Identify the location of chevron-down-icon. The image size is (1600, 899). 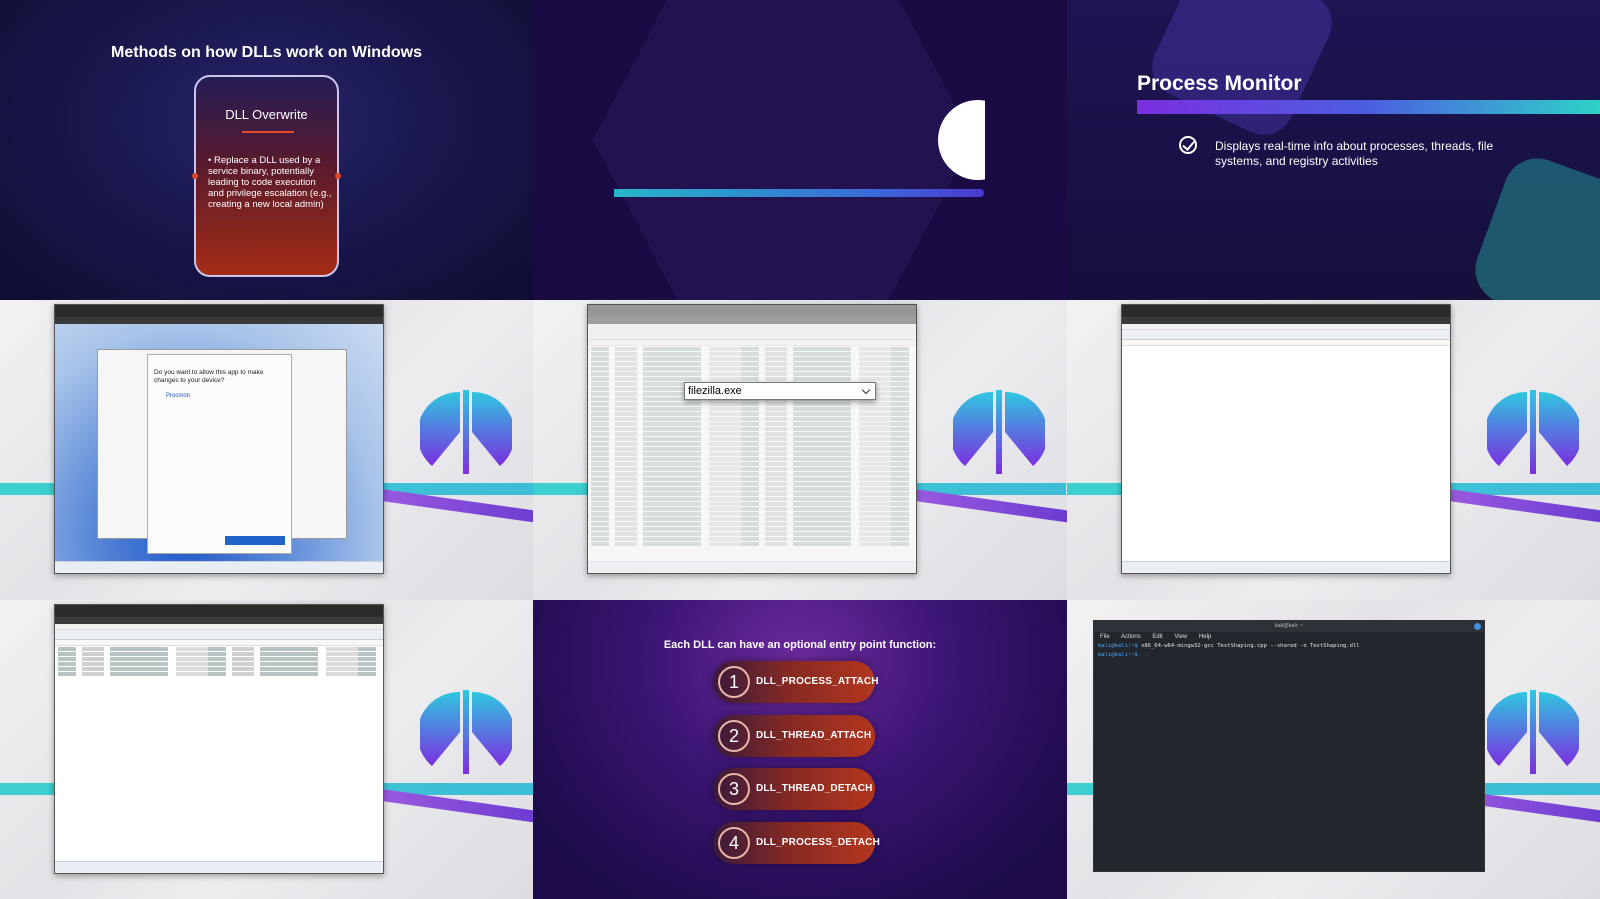
(866, 390).